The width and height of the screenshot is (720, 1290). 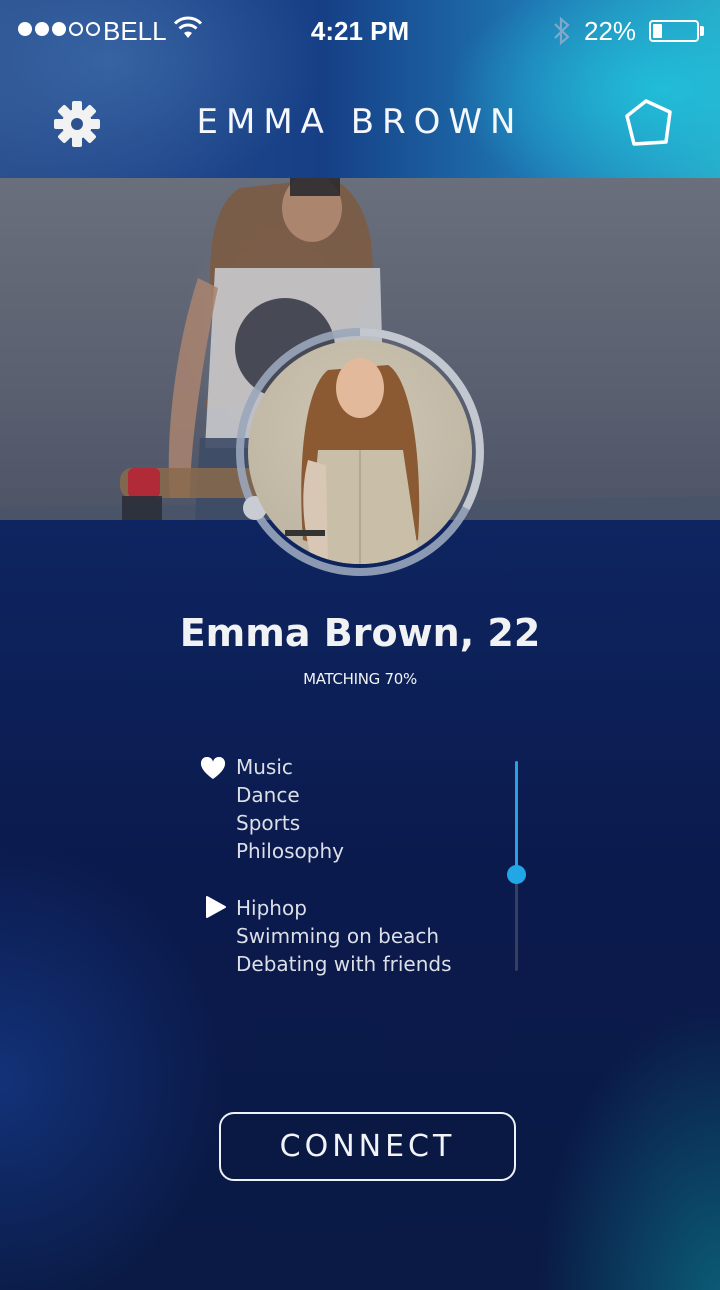 I want to click on list-item: Sports, so click(x=268, y=823).